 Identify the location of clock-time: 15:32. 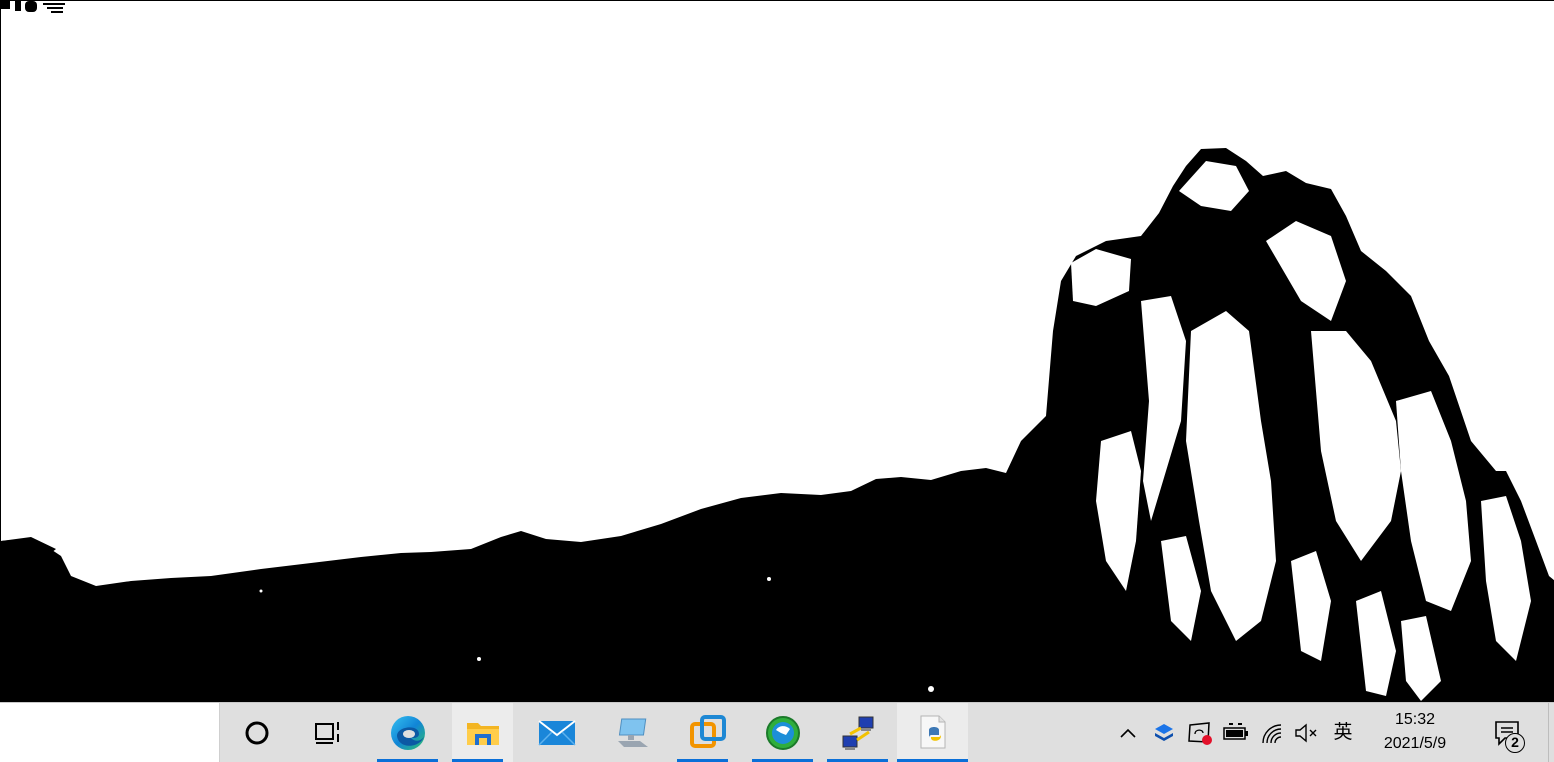
(1415, 719).